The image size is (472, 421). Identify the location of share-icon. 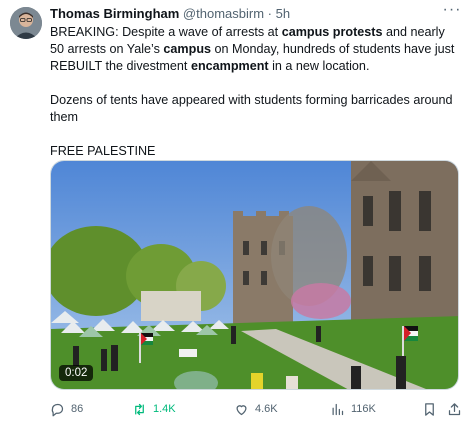
(454, 408).